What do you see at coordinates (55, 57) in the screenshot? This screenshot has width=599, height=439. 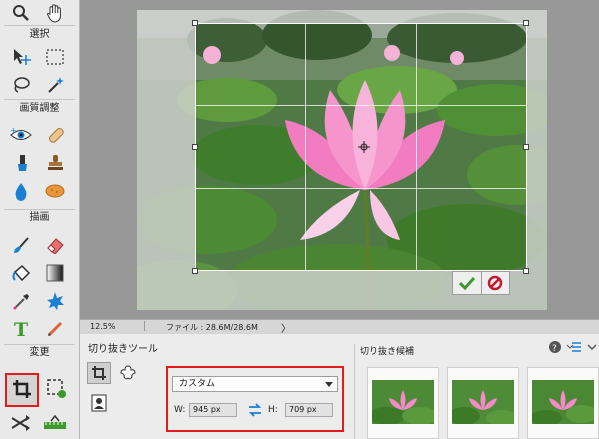 I see `marquee-icon` at bounding box center [55, 57].